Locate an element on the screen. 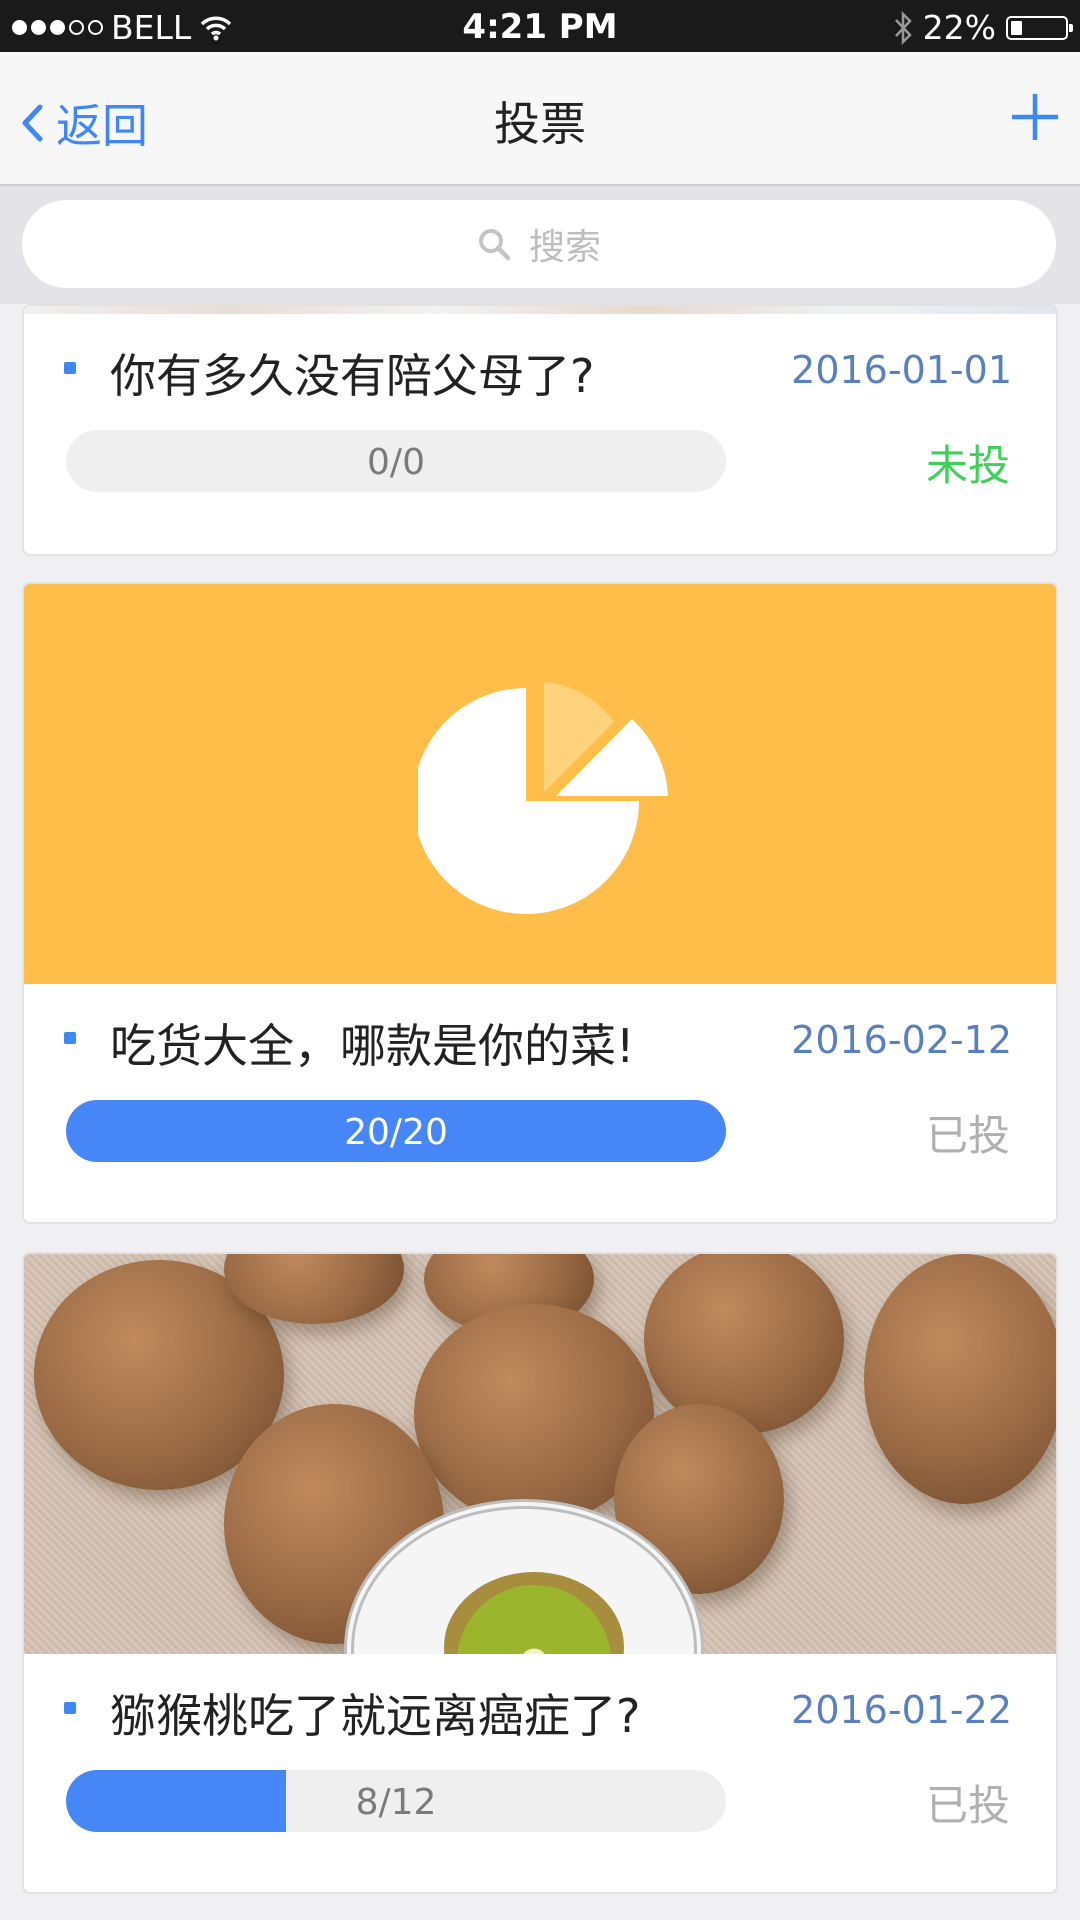 Image resolution: width=1080 pixels, height=1920 pixels. pie-chart-icon is located at coordinates (543, 798).